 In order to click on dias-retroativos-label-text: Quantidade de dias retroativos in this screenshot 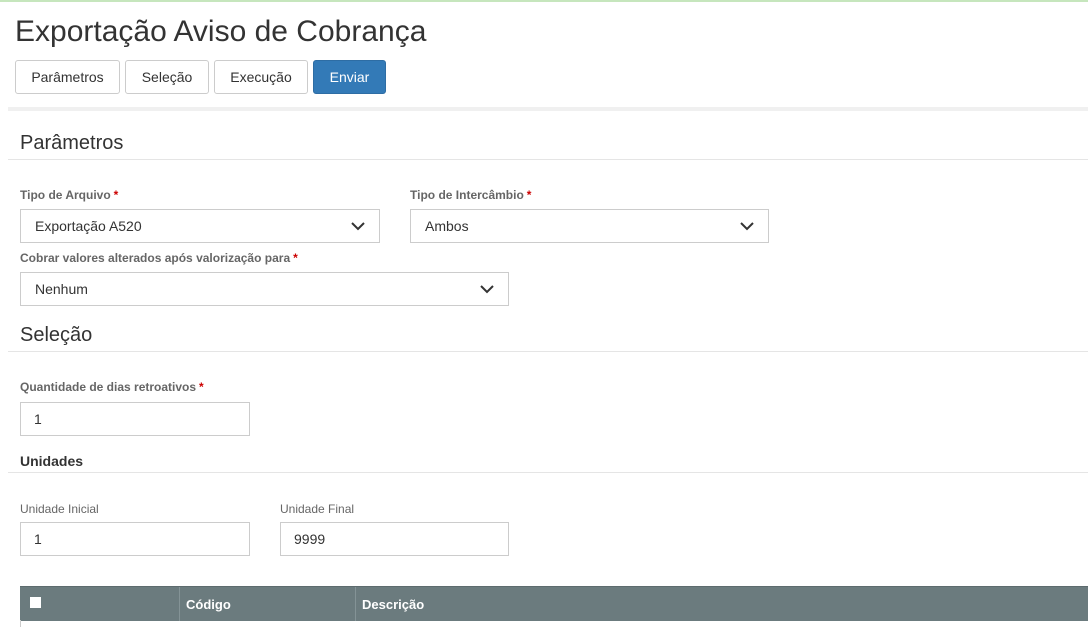, I will do `click(108, 387)`.